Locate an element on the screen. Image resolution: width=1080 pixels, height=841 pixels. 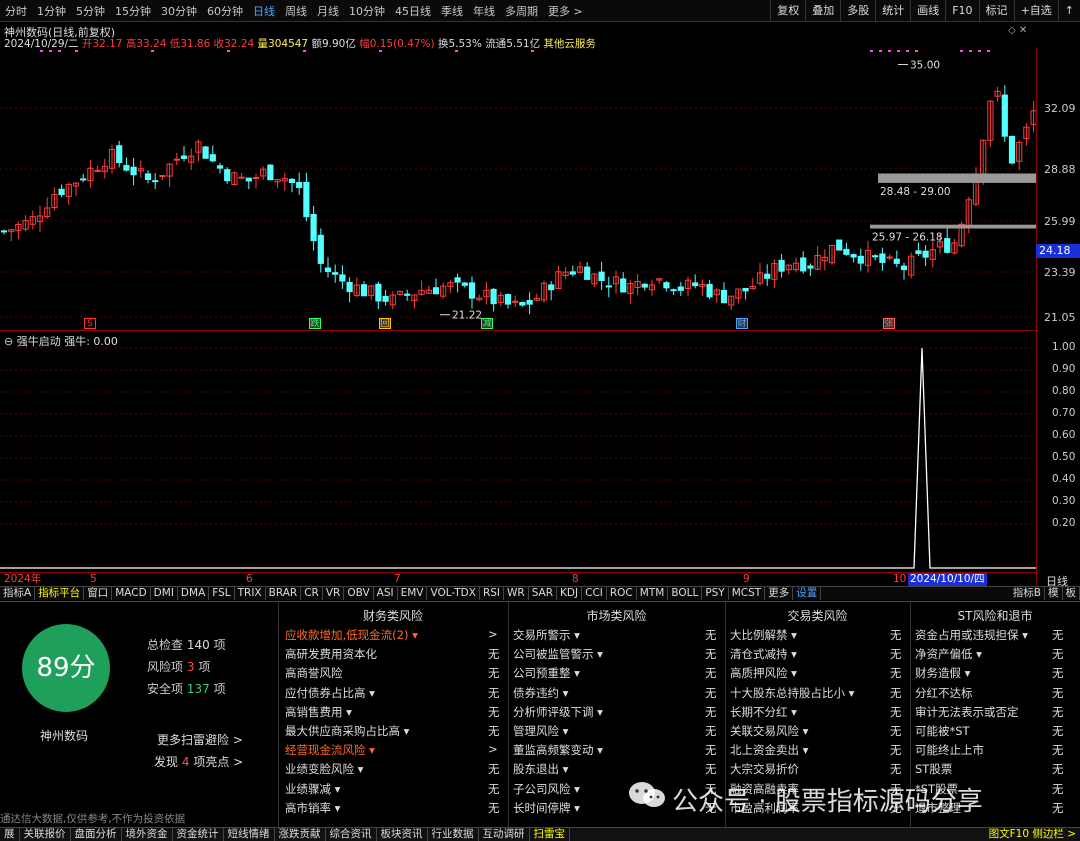
indicator-tab: OBV is located at coordinates (359, 593).